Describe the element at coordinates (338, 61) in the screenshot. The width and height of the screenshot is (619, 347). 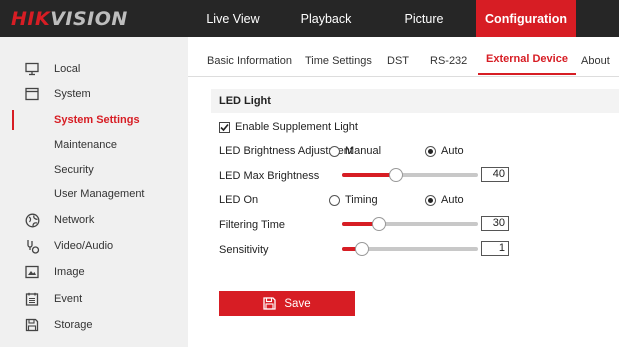
I see `tab-time-settings: Time Settings` at that location.